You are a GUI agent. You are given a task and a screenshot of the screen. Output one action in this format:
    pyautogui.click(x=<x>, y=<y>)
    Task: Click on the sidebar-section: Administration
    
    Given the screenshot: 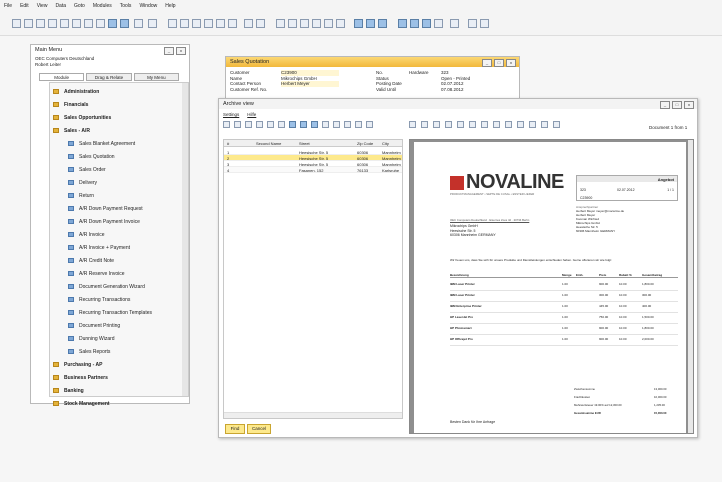 What is the action you would take?
    pyautogui.click(x=117, y=91)
    